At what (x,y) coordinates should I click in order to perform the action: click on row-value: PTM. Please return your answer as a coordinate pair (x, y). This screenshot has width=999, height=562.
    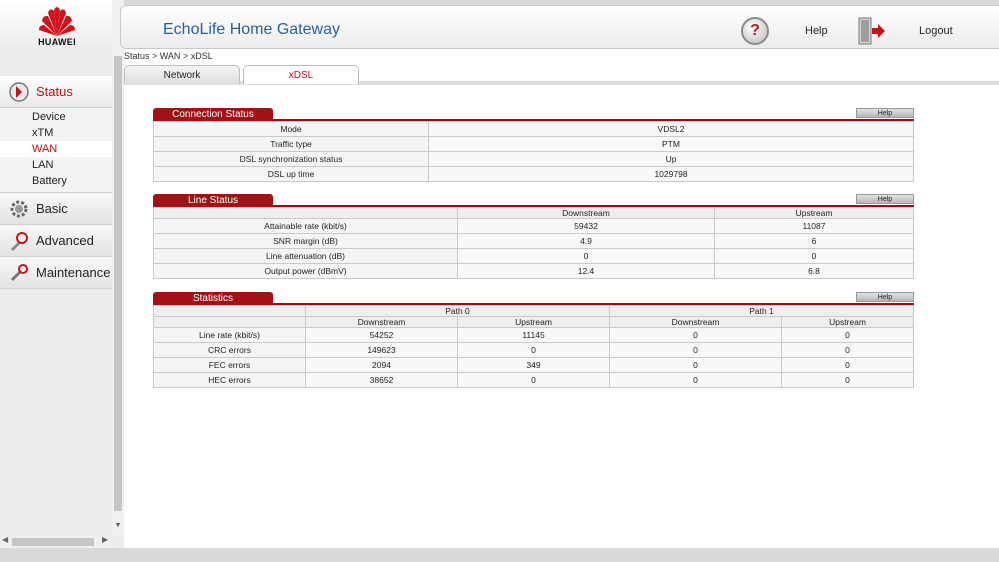
    Looking at the image, I should click on (671, 144).